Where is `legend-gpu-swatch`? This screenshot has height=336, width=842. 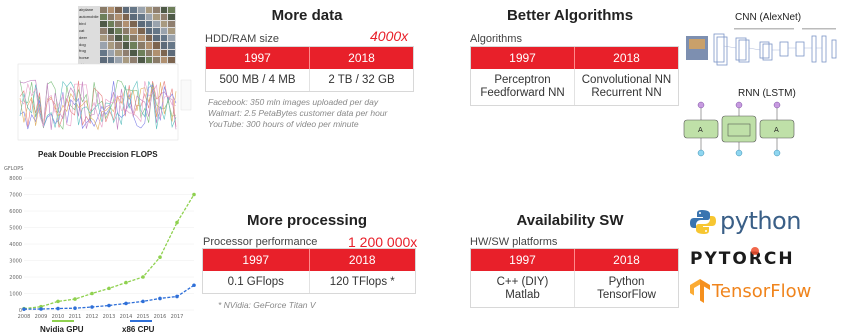
legend-gpu-swatch is located at coordinates (63, 321).